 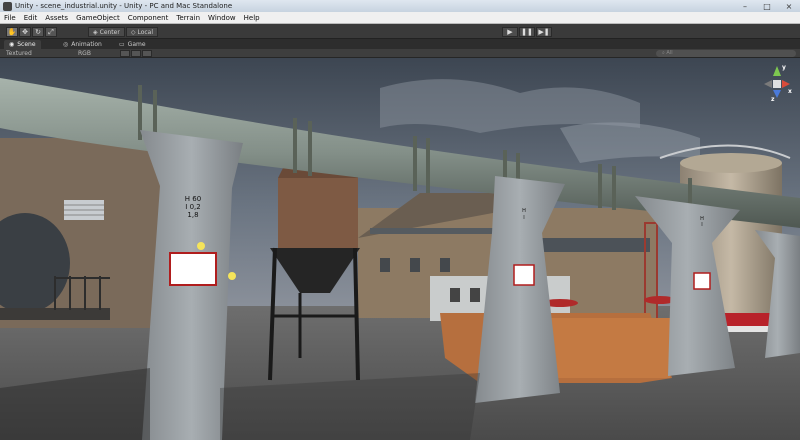 What do you see at coordinates (400, 44) in the screenshot?
I see `view-tab-bar: ◉ Scene ◎ Animation ▭ Game` at bounding box center [400, 44].